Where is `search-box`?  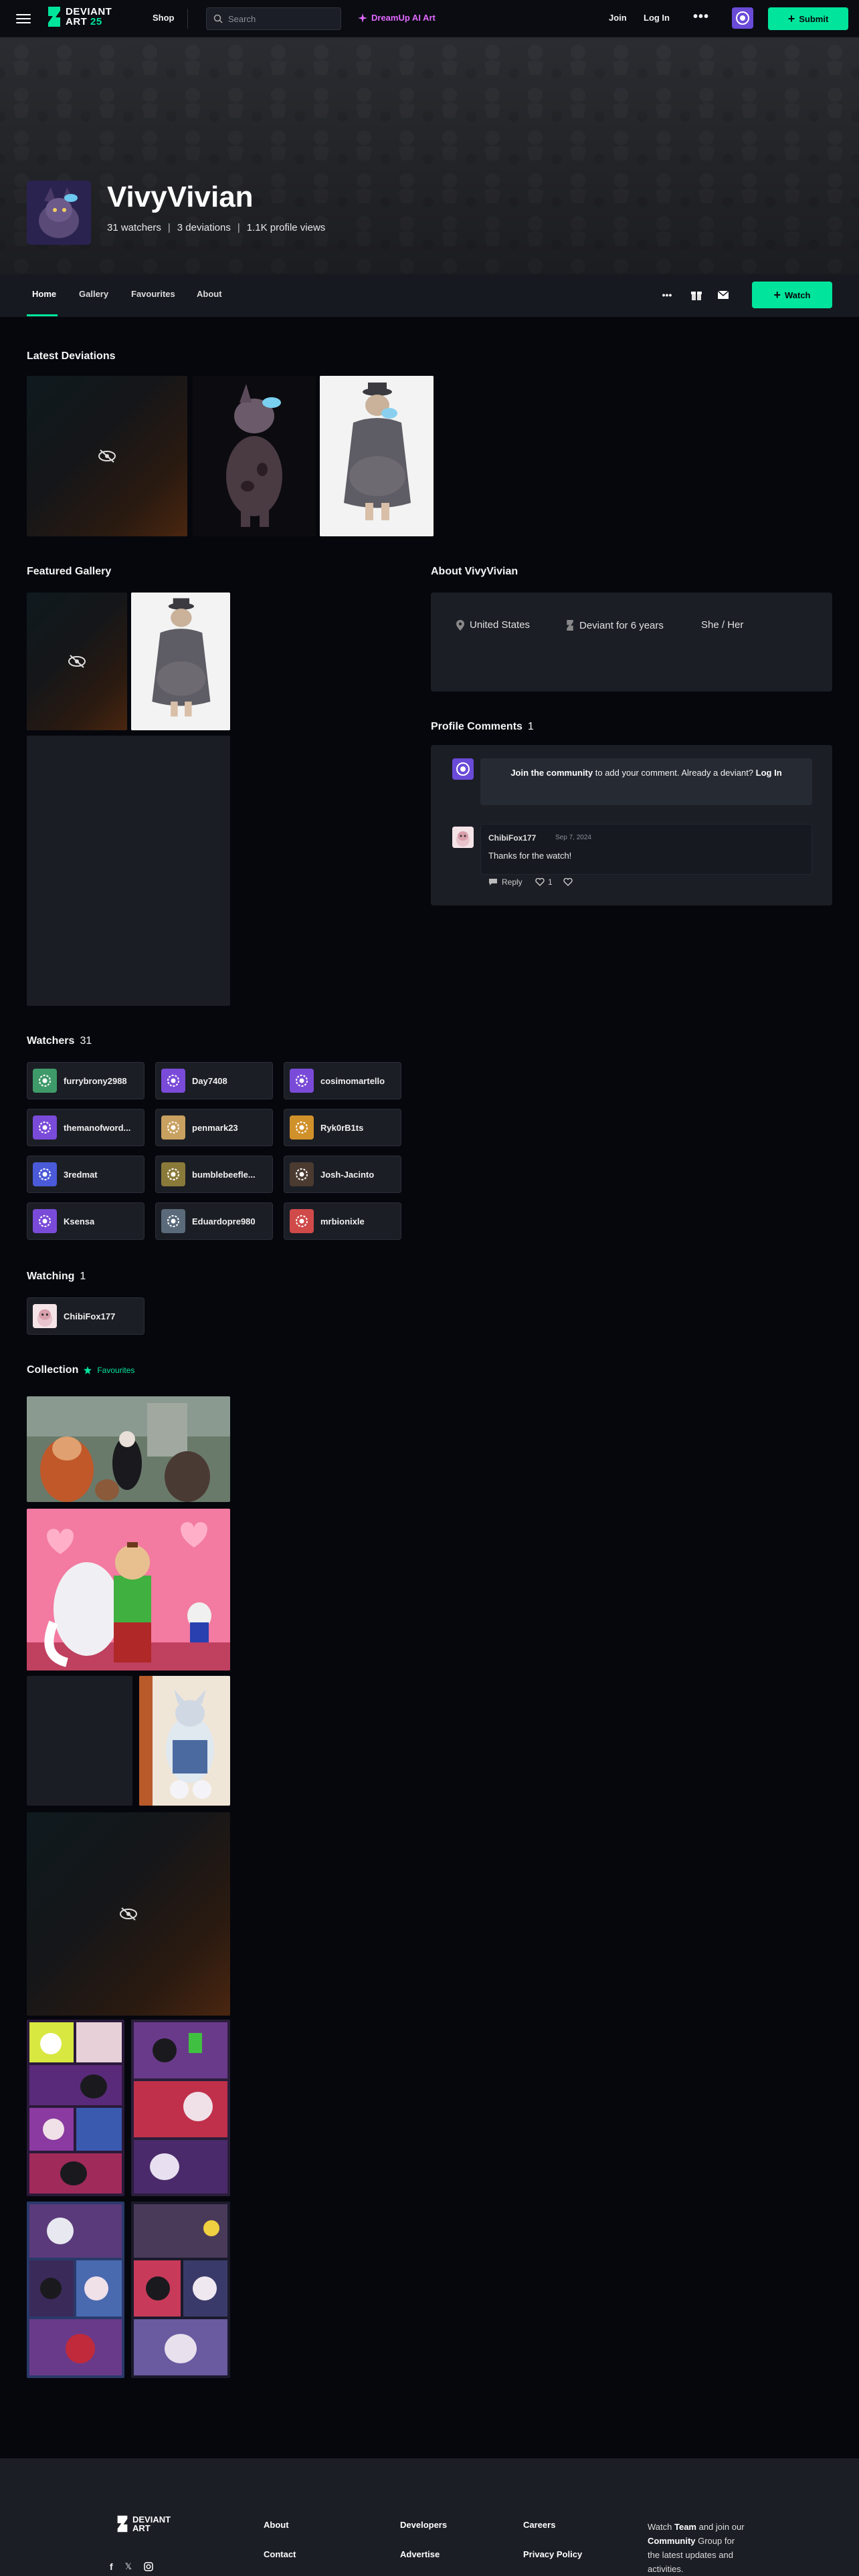 search-box is located at coordinates (273, 18).